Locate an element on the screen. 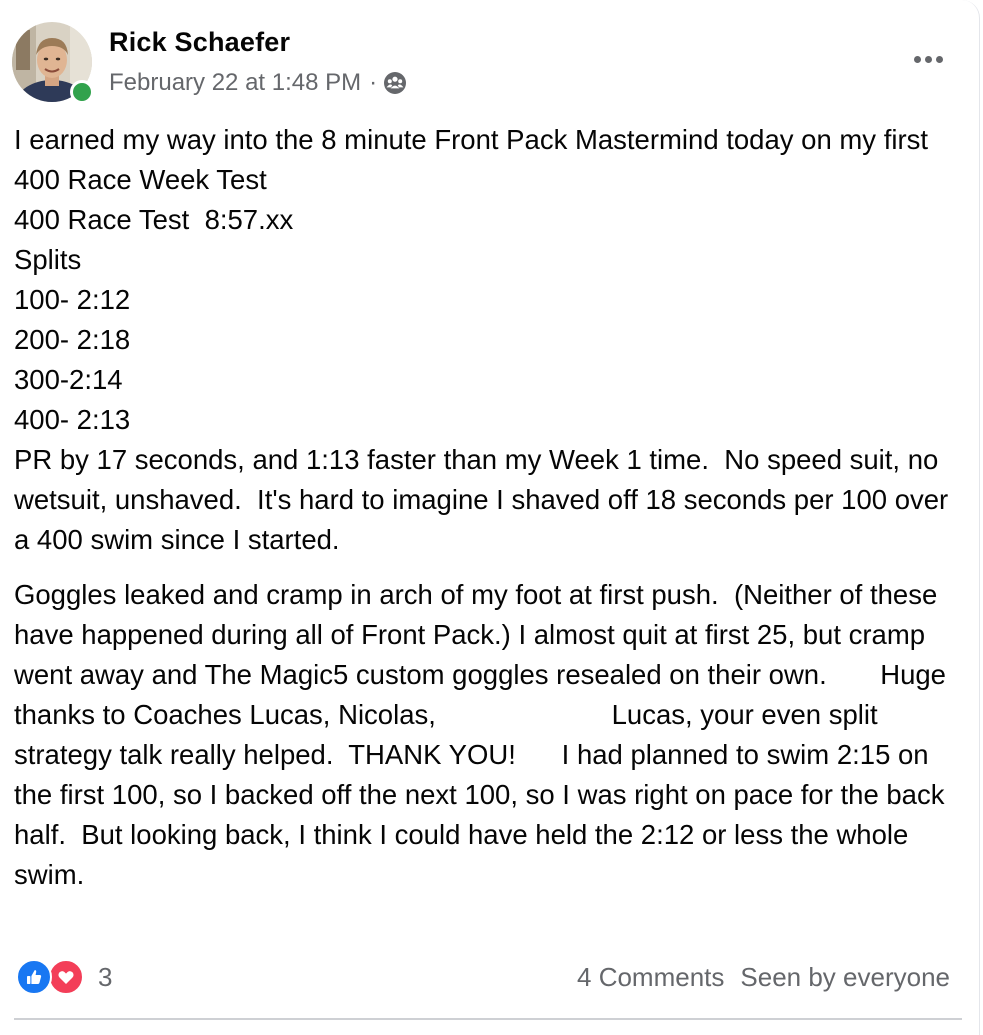 This screenshot has height=1035, width=983. post-header: Rick Schaefer February 22 at 1:48 PM · is located at coordinates (487, 63).